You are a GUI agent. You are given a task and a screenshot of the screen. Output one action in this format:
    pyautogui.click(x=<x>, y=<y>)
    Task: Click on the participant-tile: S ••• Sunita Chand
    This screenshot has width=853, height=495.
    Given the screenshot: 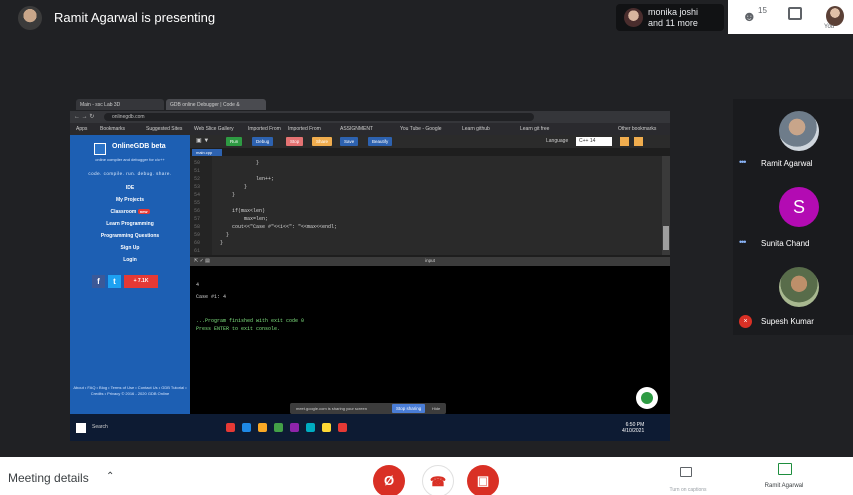 What is the action you would take?
    pyautogui.click(x=793, y=216)
    